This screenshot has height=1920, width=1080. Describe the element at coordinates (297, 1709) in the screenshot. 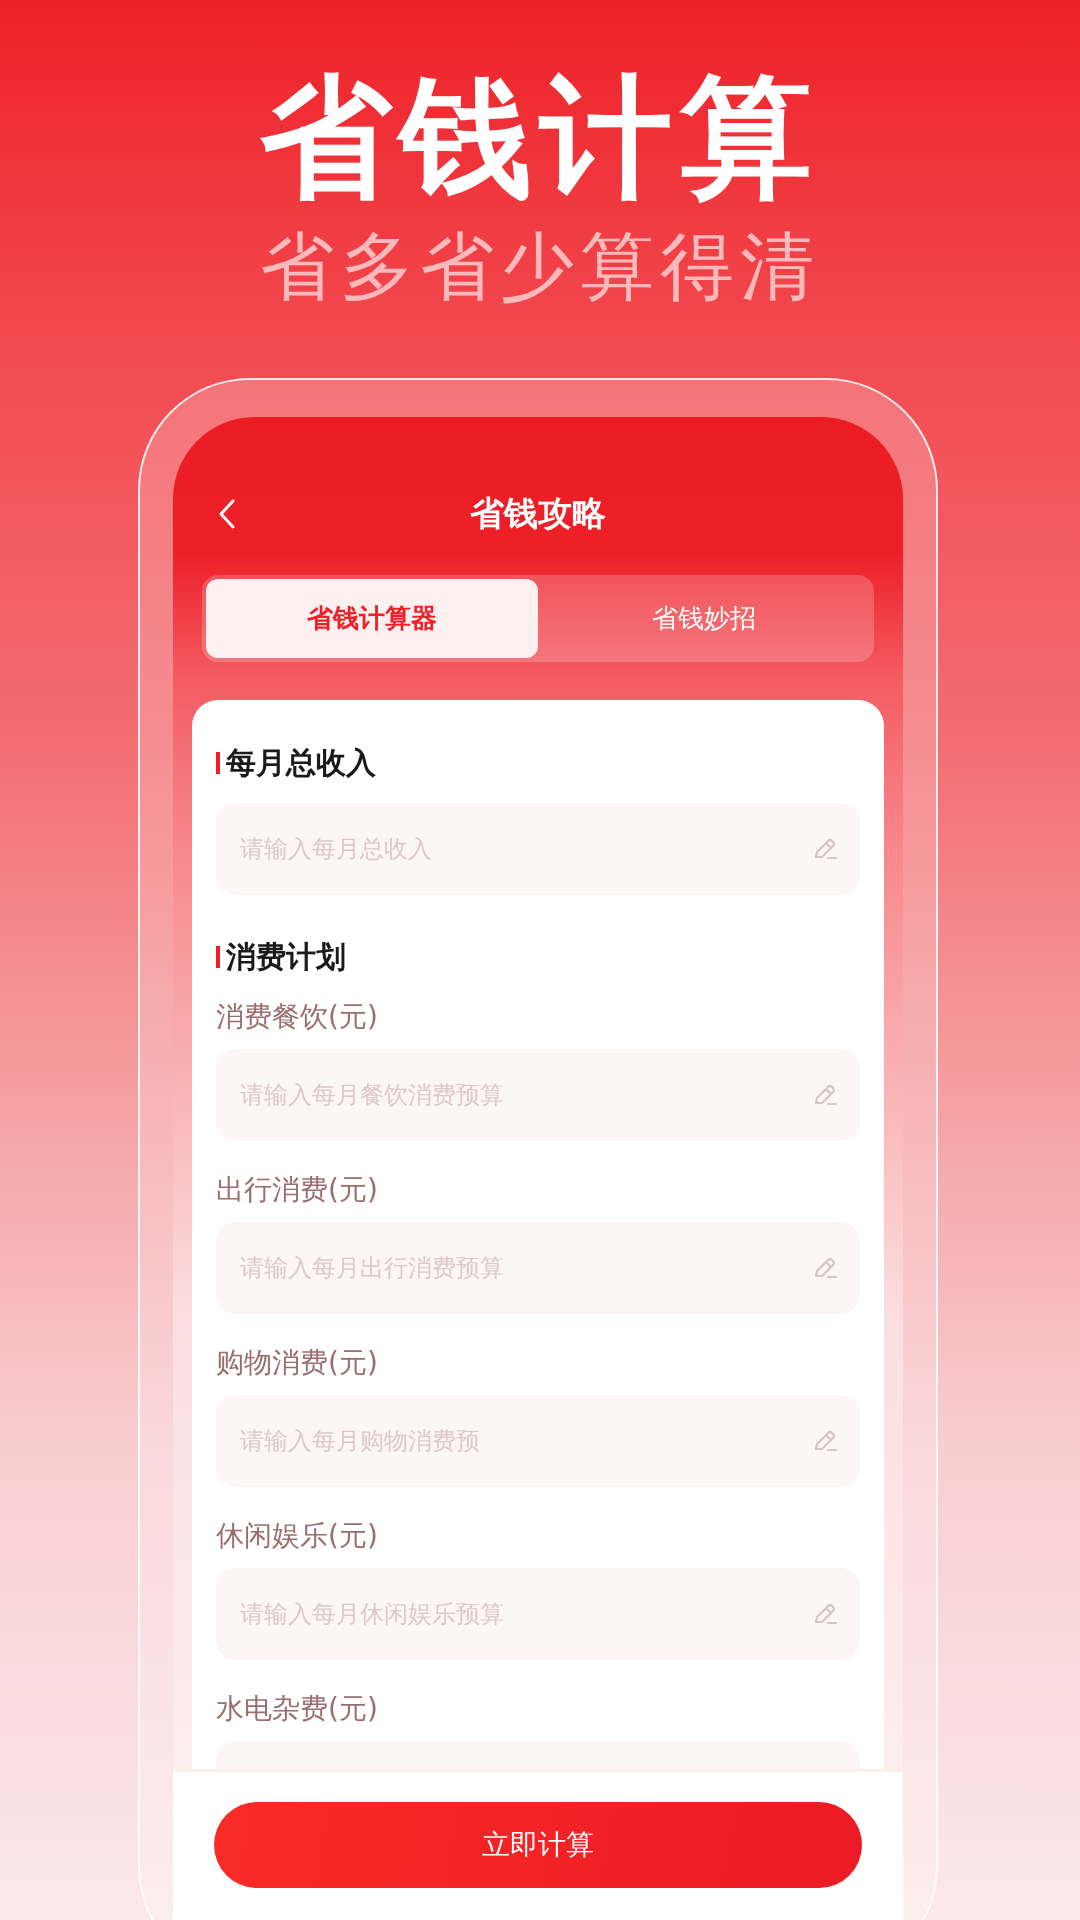

I see `field-label: 水电杂费(元)` at that location.